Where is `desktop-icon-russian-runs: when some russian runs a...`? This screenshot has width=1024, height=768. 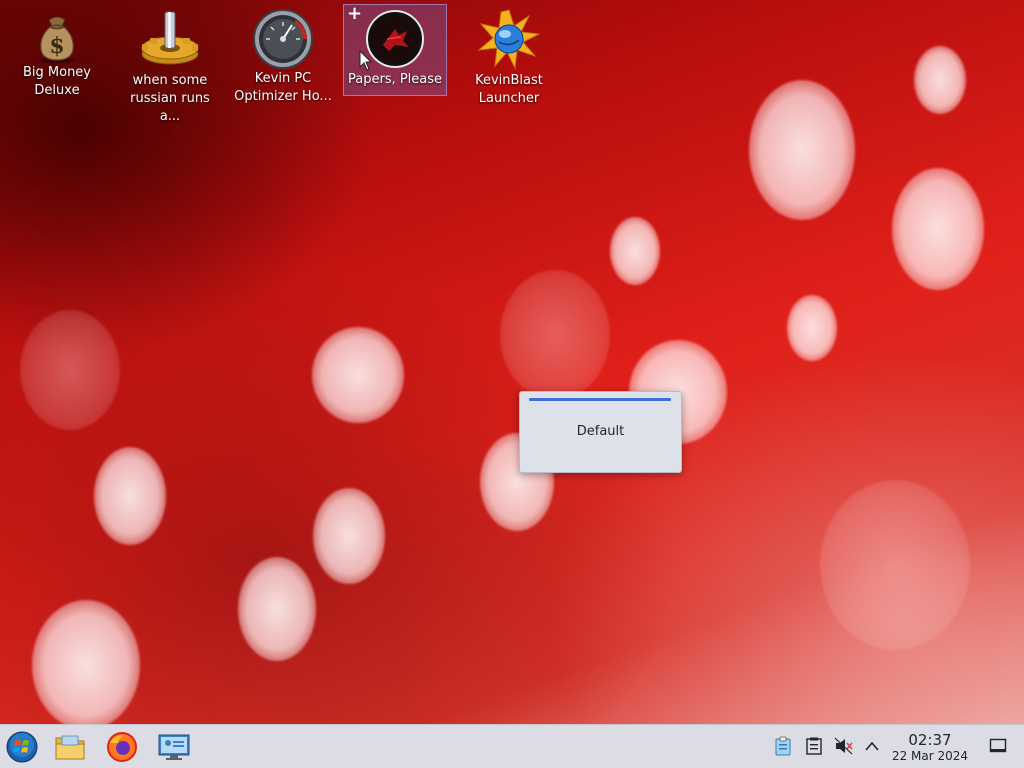
desktop-icon-russian-runs: when some russian runs a... is located at coordinates (170, 65).